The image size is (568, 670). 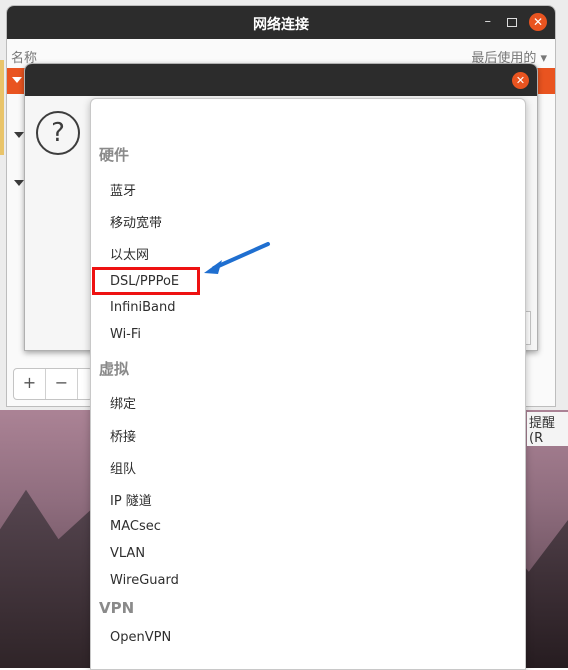 What do you see at coordinates (131, 499) in the screenshot?
I see `menu-item-ip-tunnel: IP 隧道` at bounding box center [131, 499].